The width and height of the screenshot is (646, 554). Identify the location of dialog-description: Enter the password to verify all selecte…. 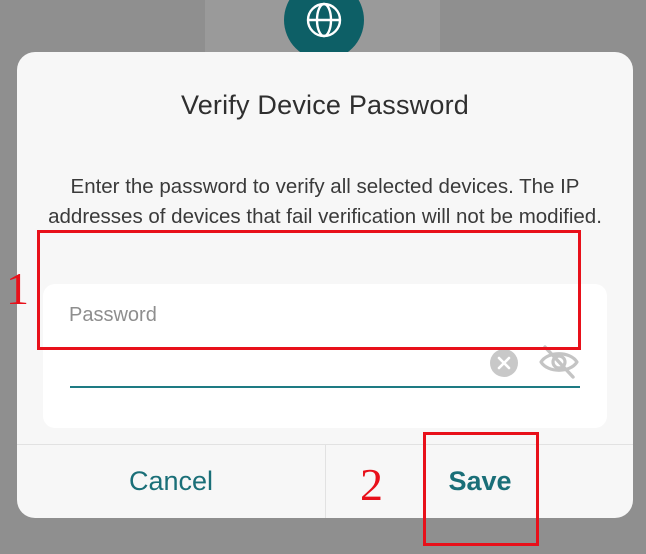
(325, 201).